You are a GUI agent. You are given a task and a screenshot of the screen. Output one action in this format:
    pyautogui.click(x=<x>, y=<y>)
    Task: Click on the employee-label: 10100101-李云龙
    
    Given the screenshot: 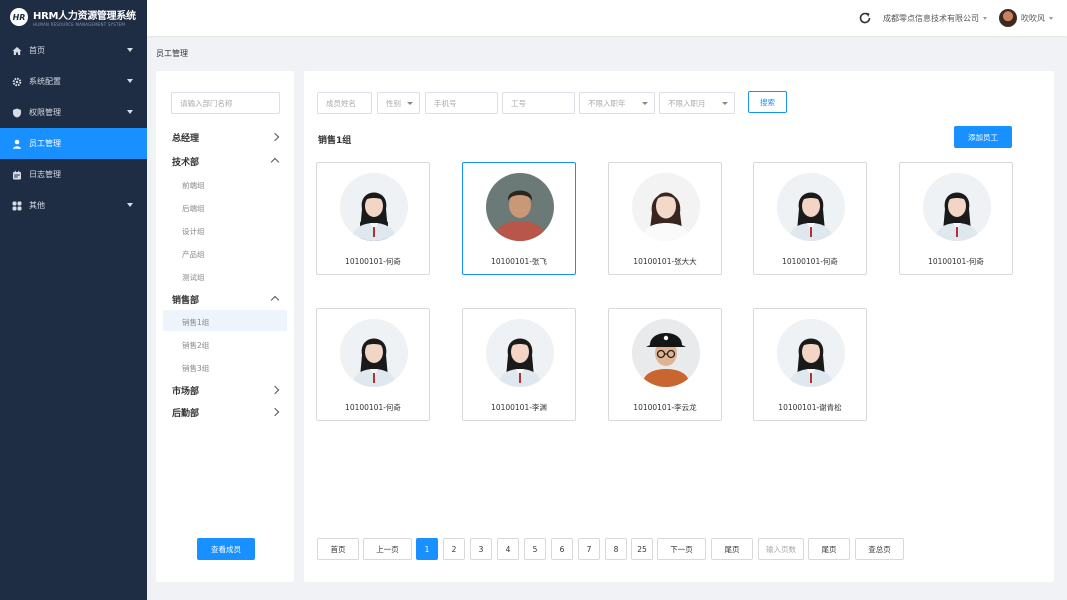 What is the action you would take?
    pyautogui.click(x=665, y=407)
    